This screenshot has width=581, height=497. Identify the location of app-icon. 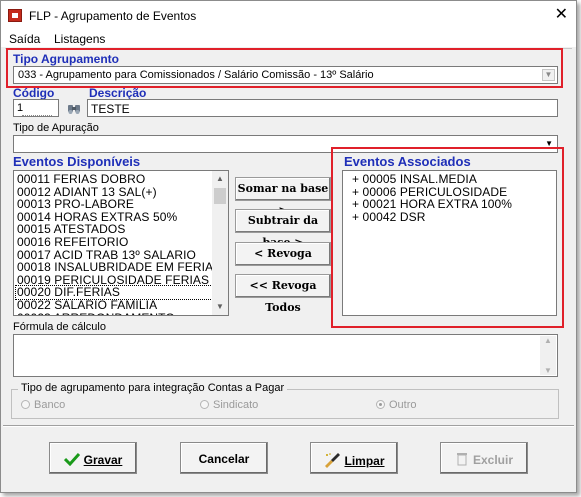
(15, 15).